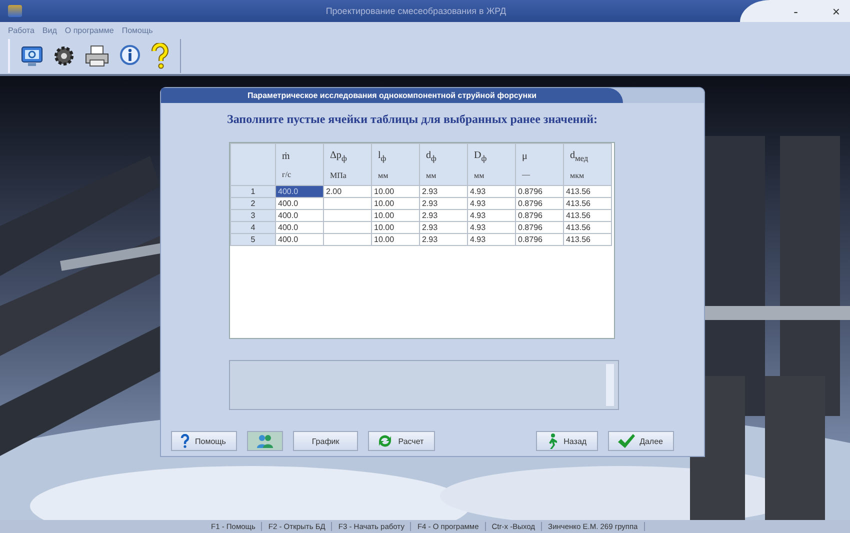 This screenshot has width=850, height=533. Describe the element at coordinates (401, 441) in the screenshot. I see `refresh-button: Расчет` at that location.